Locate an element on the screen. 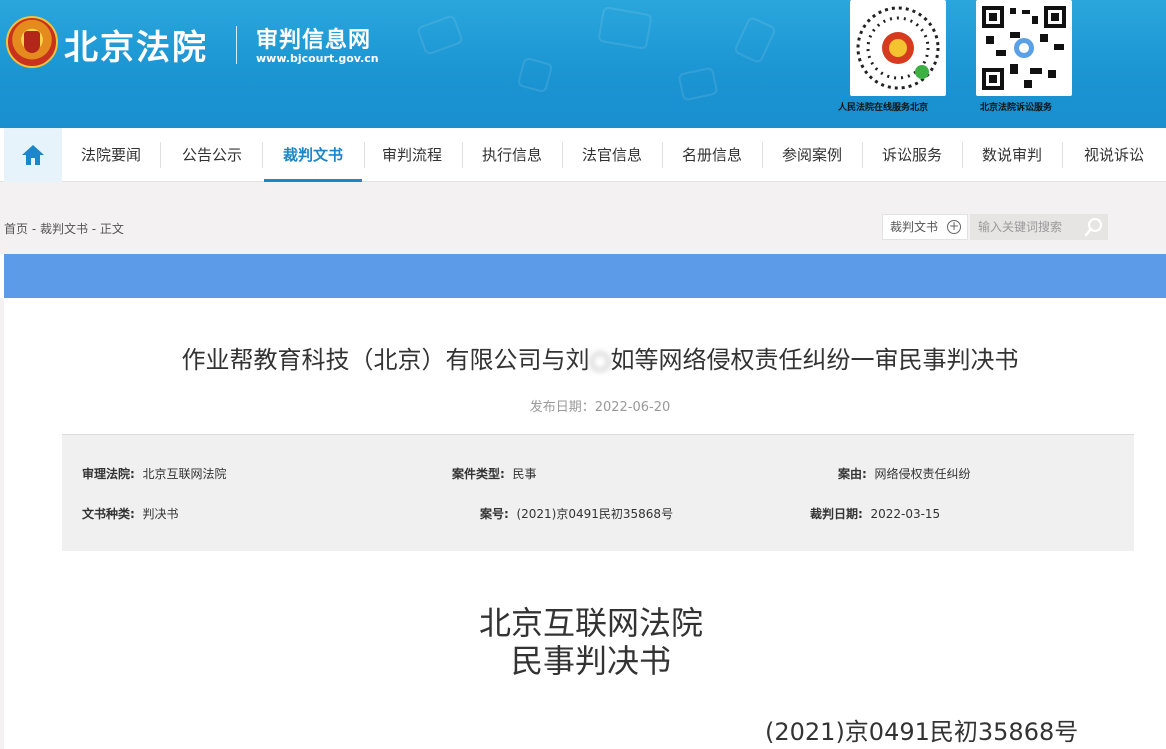  info-court: 审理法院: 北京互联网法院 is located at coordinates (154, 473).